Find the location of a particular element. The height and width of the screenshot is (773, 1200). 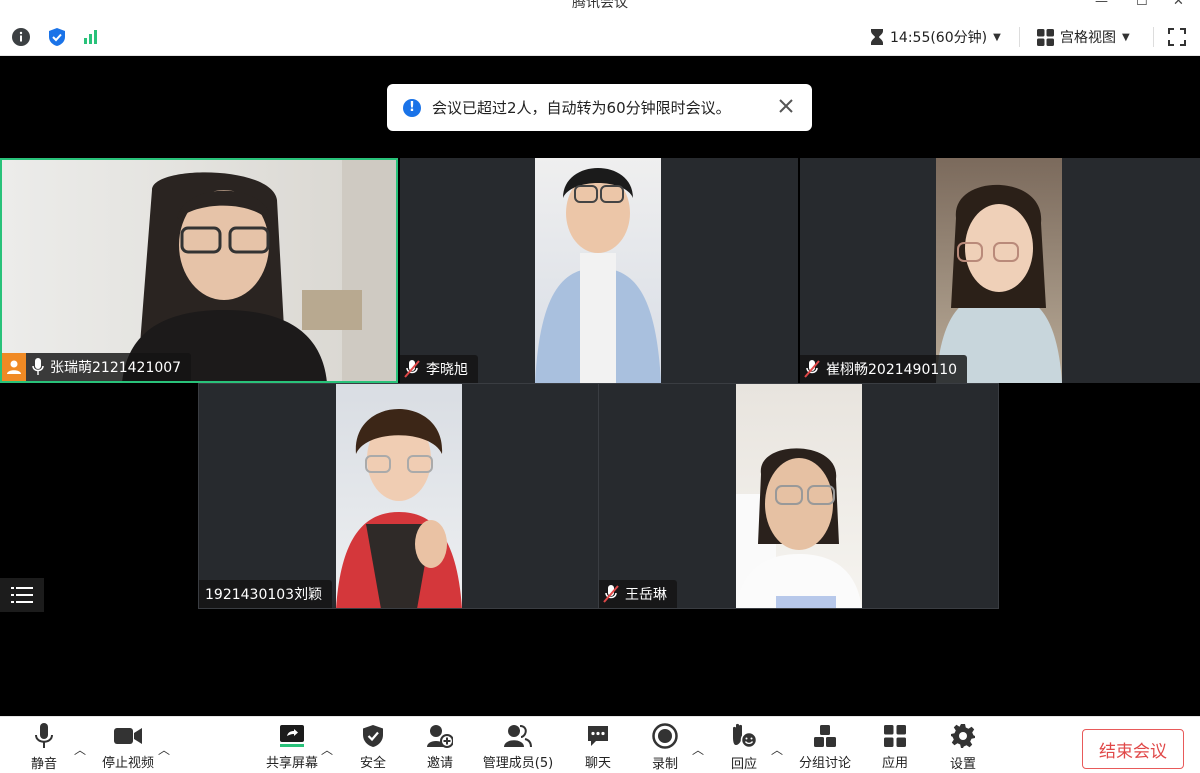

video-tile-li: 李晓旭 is located at coordinates (599, 270).